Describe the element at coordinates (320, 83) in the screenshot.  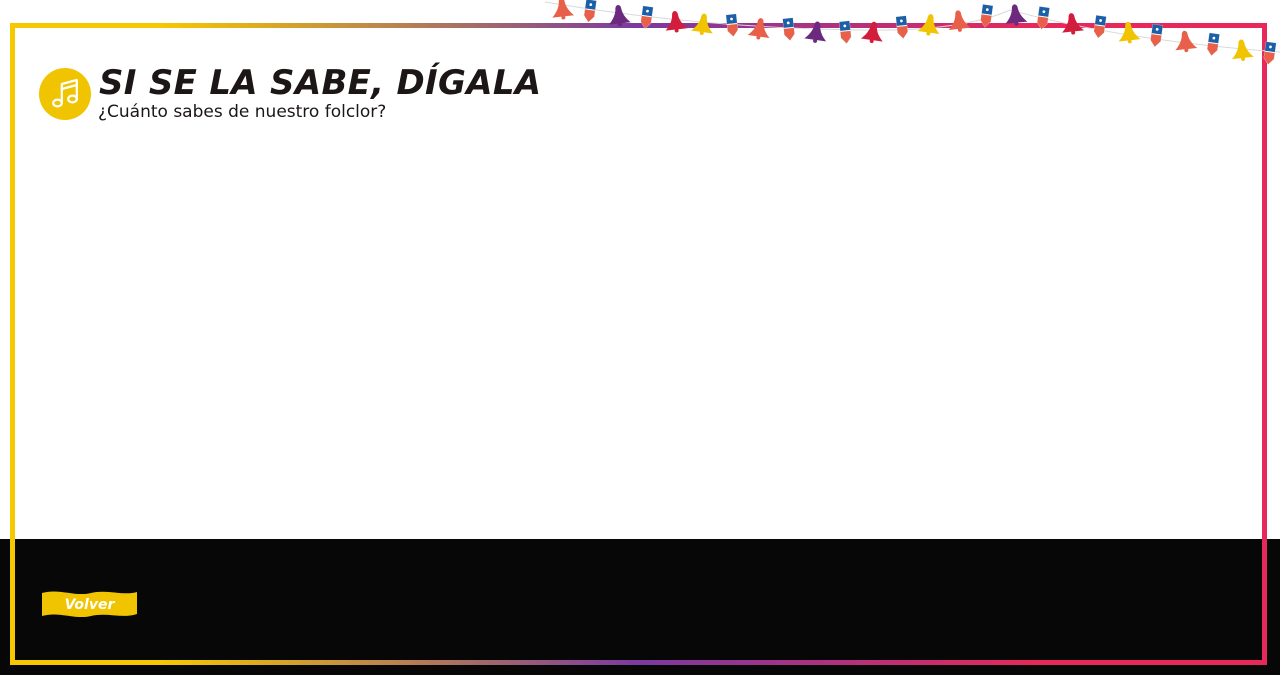
I see `page-title: SI SE LA SABE, DÍGALA` at that location.